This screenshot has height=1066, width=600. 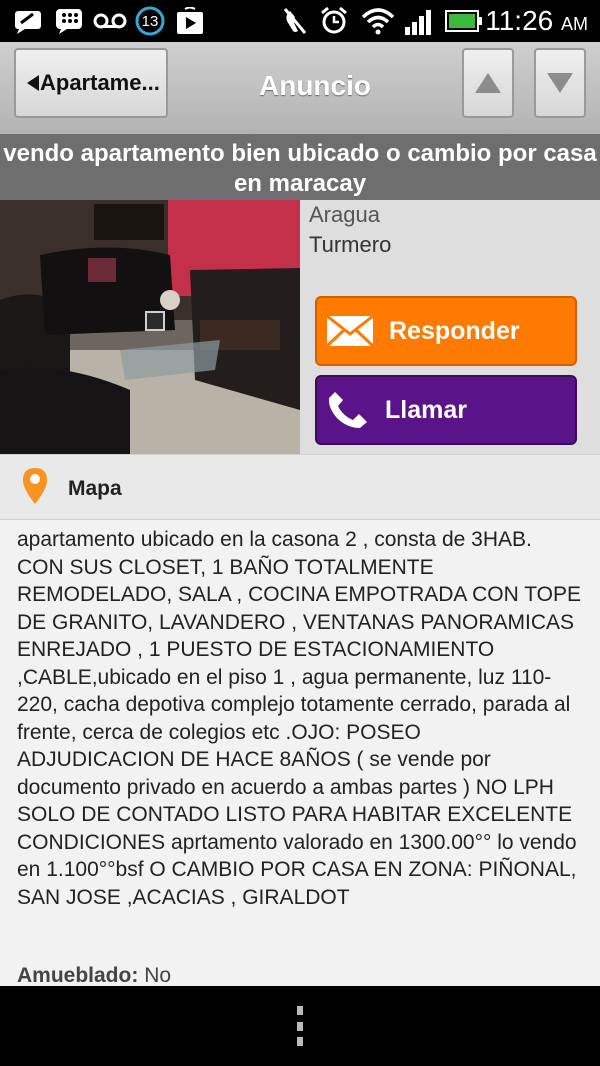 What do you see at coordinates (350, 331) in the screenshot?
I see `envelope-icon` at bounding box center [350, 331].